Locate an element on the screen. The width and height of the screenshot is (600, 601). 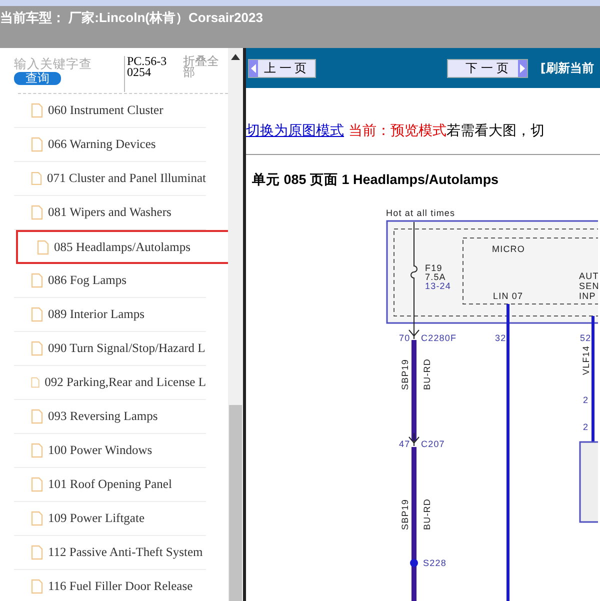
search-button: 查询 is located at coordinates (37, 78).